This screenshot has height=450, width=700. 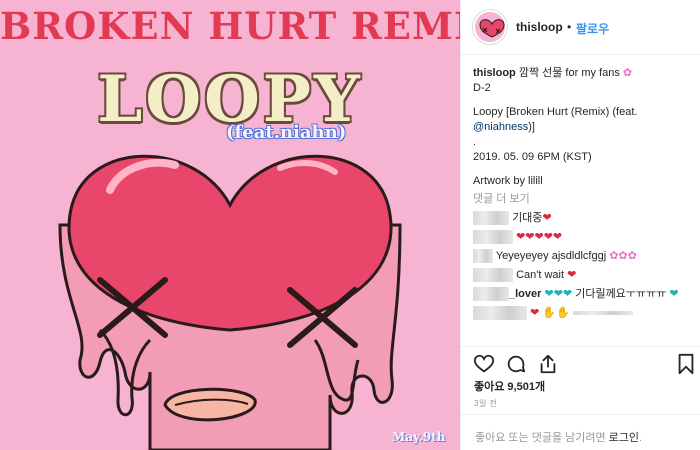 I want to click on post-timestamp: 3일 전, so click(x=485, y=403).